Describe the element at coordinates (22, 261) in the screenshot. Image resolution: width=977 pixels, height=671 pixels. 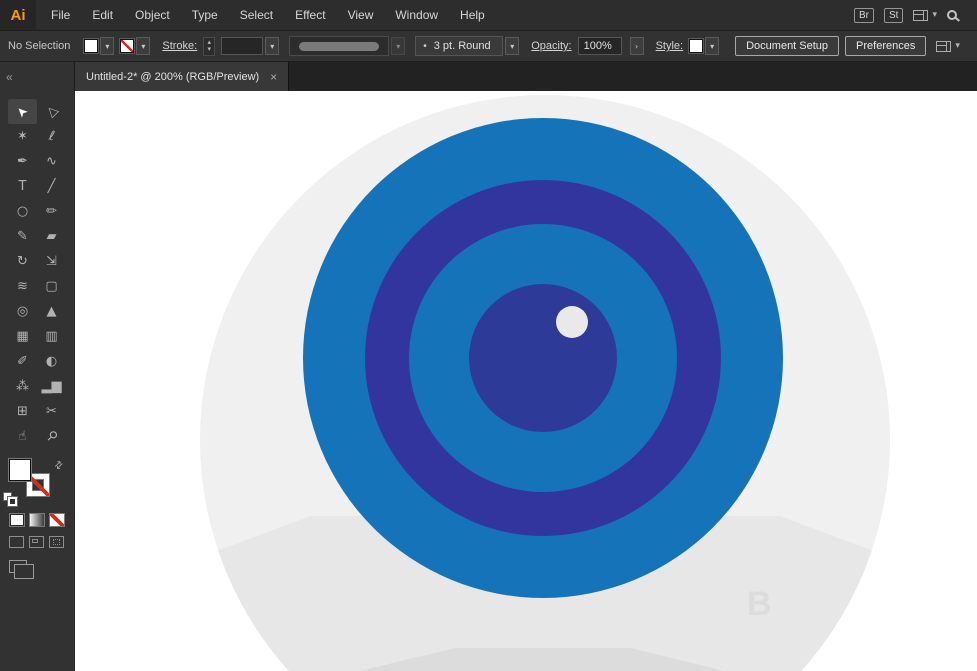
I see `rotate-tool: ↻` at that location.